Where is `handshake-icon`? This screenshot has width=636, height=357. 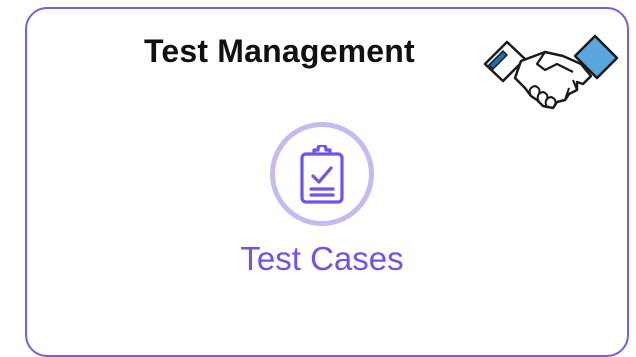
handshake-icon is located at coordinates (551, 69).